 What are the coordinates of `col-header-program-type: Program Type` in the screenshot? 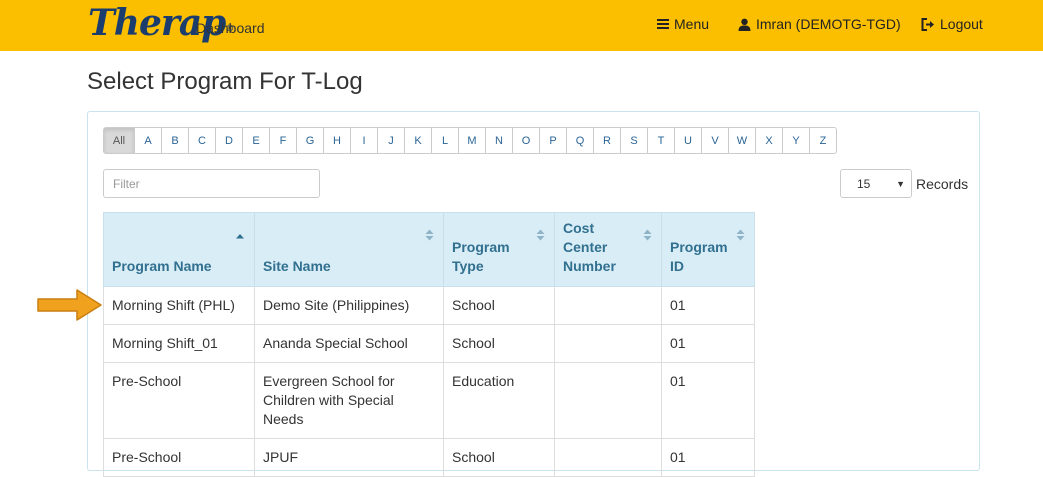 It's located at (499, 249).